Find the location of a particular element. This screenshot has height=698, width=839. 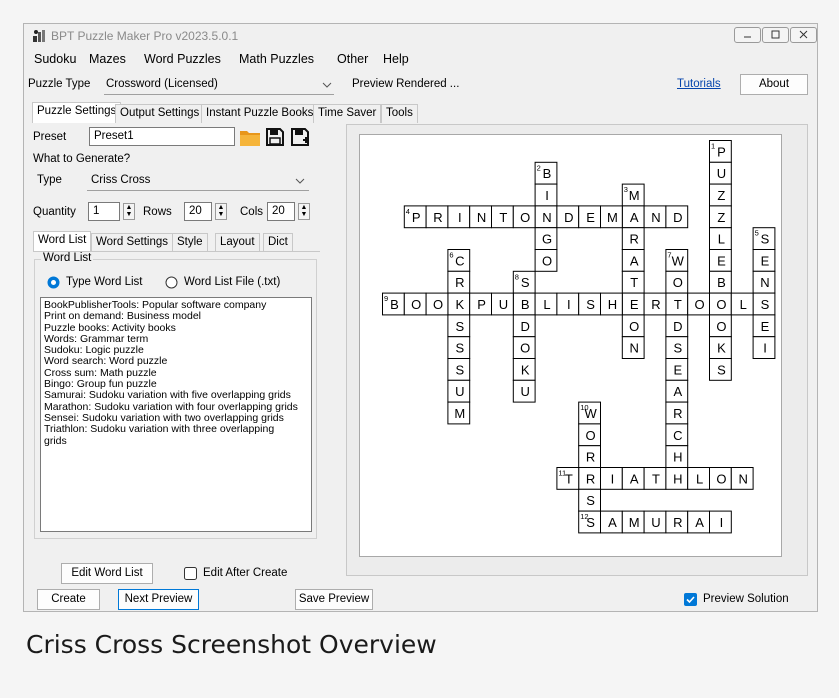

crossword-cell: U is located at coordinates (502, 304).